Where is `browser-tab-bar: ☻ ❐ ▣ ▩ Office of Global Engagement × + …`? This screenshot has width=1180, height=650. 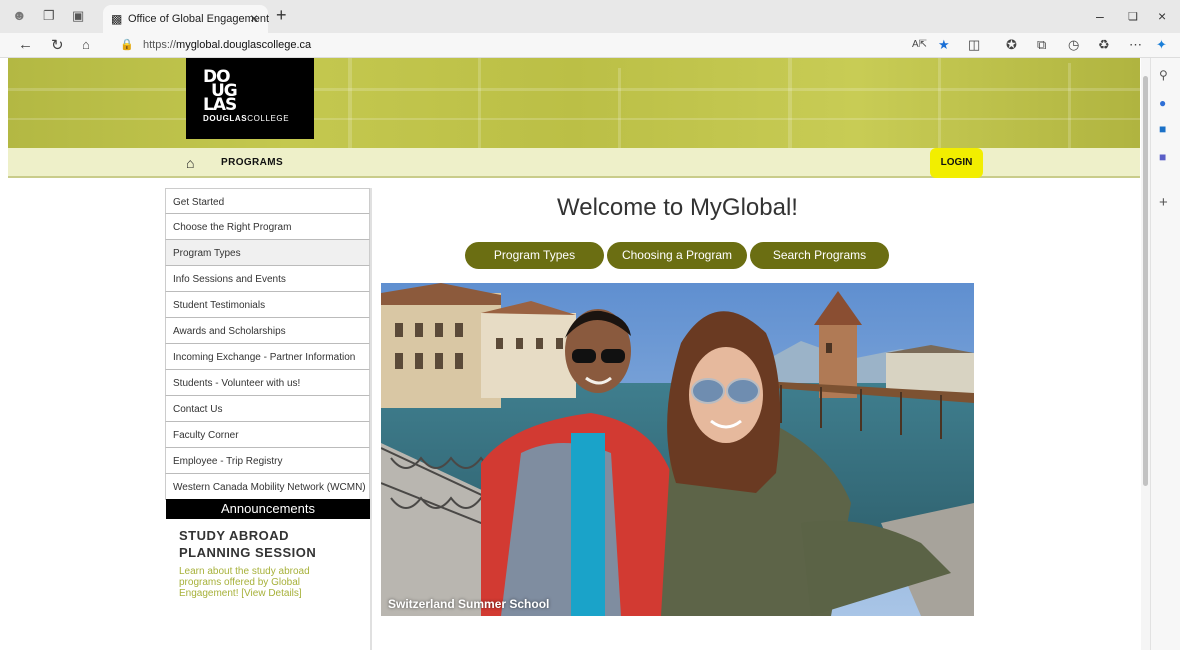 browser-tab-bar: ☻ ❐ ▣ ▩ Office of Global Engagement × + … is located at coordinates (590, 16).